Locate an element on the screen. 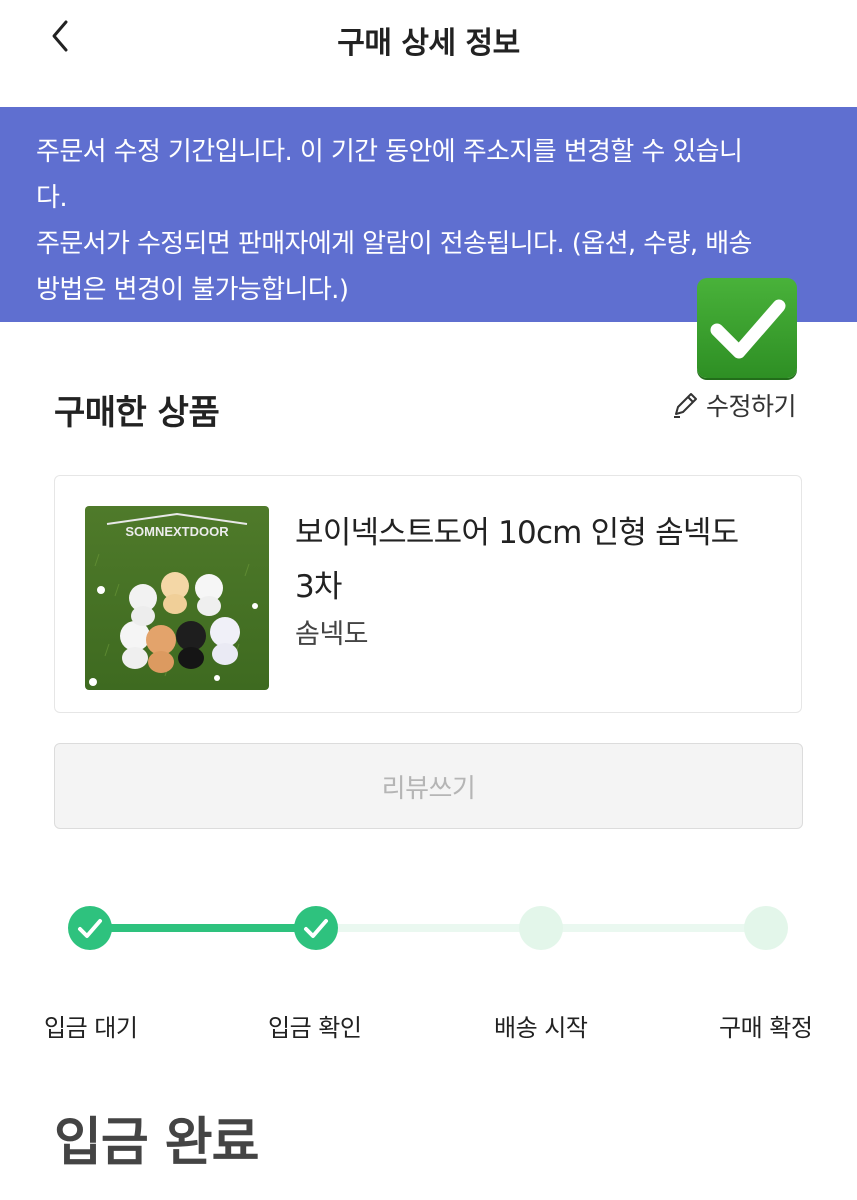  page-title: 구매 상세 정보 is located at coordinates (428, 43).